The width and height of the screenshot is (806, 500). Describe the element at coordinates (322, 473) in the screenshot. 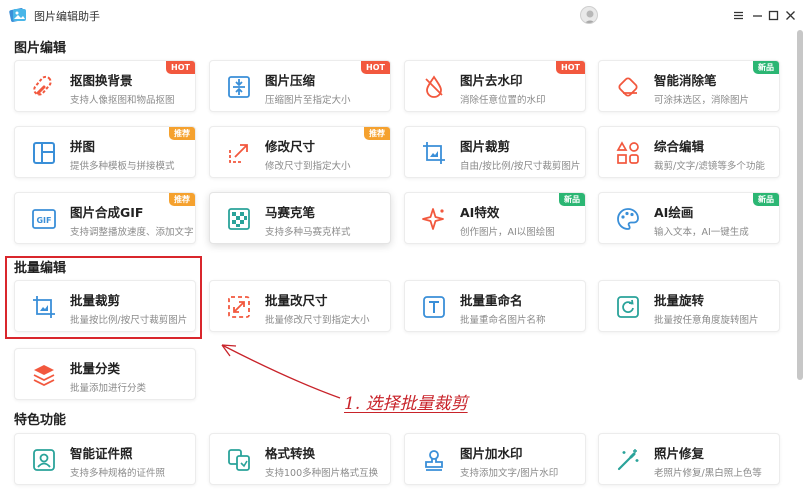

I see `card-subtitle: 支持100多种图片格式互换` at that location.